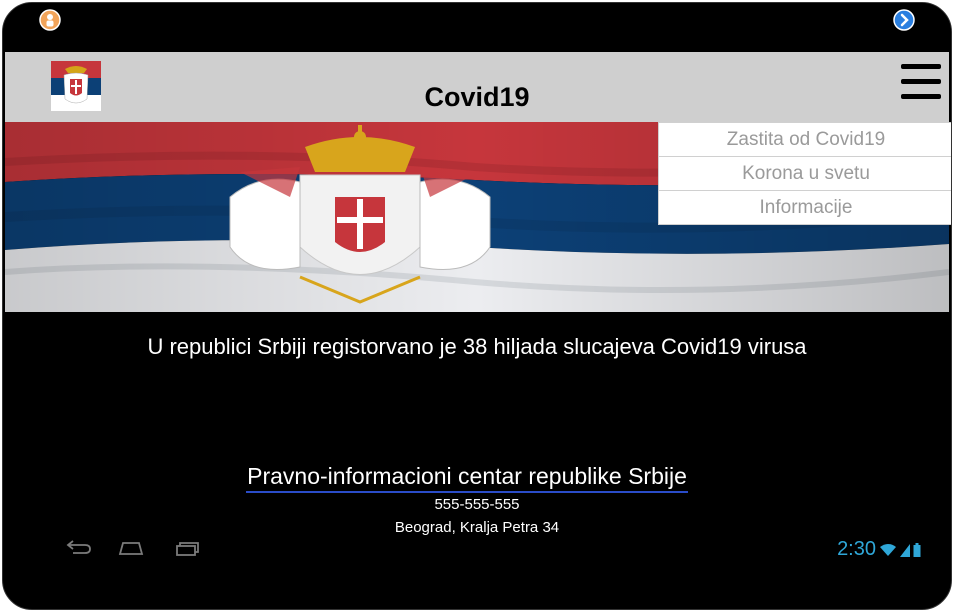  Describe the element at coordinates (50, 20) in the screenshot. I see `user-badge-icon` at that location.